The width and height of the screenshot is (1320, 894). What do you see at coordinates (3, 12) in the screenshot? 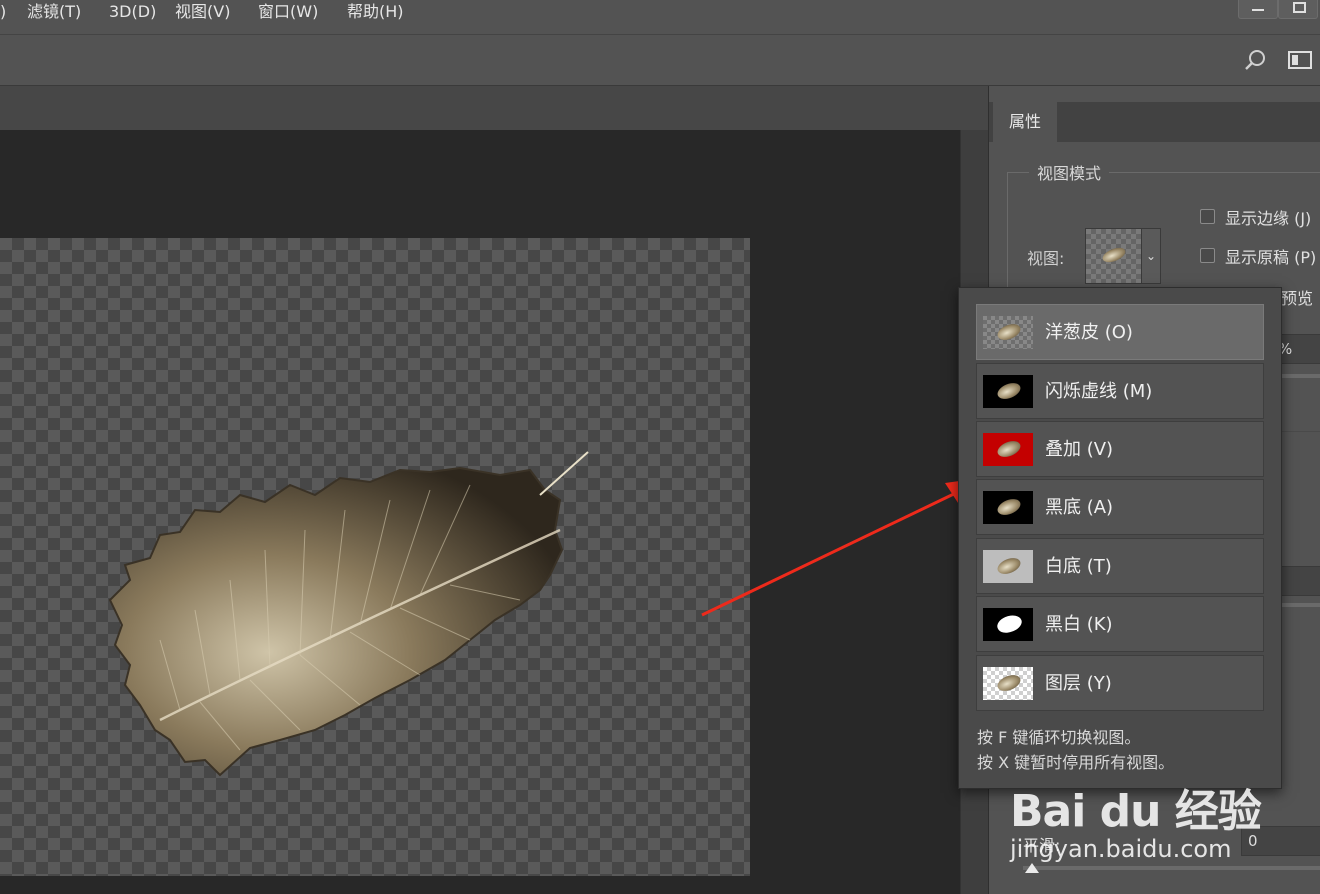
I see `menu-item-partial: )` at bounding box center [3, 12].